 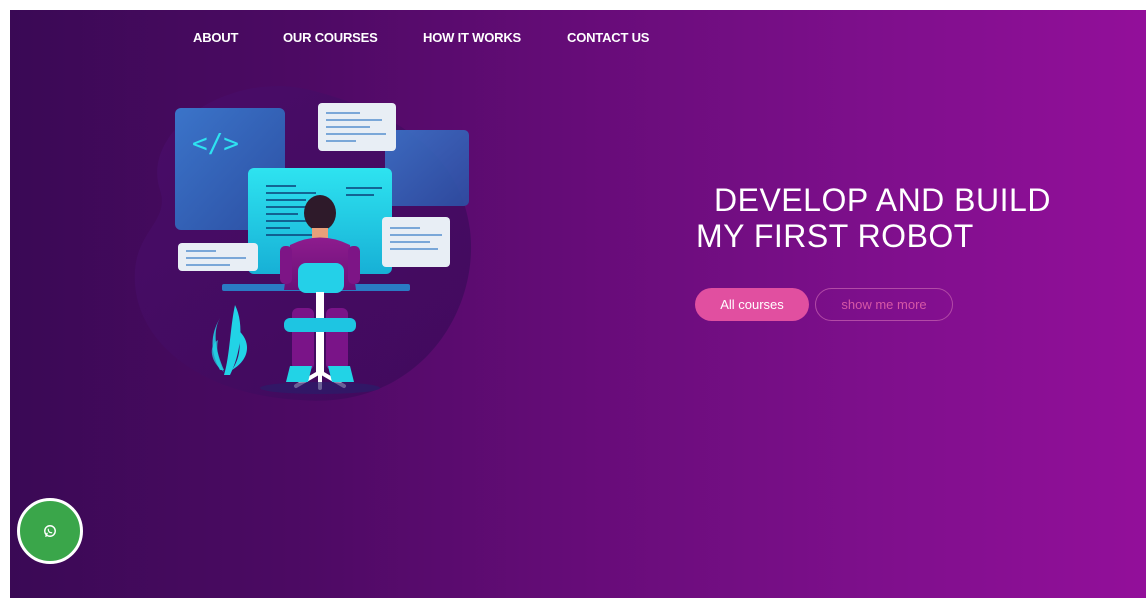 What do you see at coordinates (835, 236) in the screenshot?
I see `headline-line-2: MY FIRST ROBOT` at bounding box center [835, 236].